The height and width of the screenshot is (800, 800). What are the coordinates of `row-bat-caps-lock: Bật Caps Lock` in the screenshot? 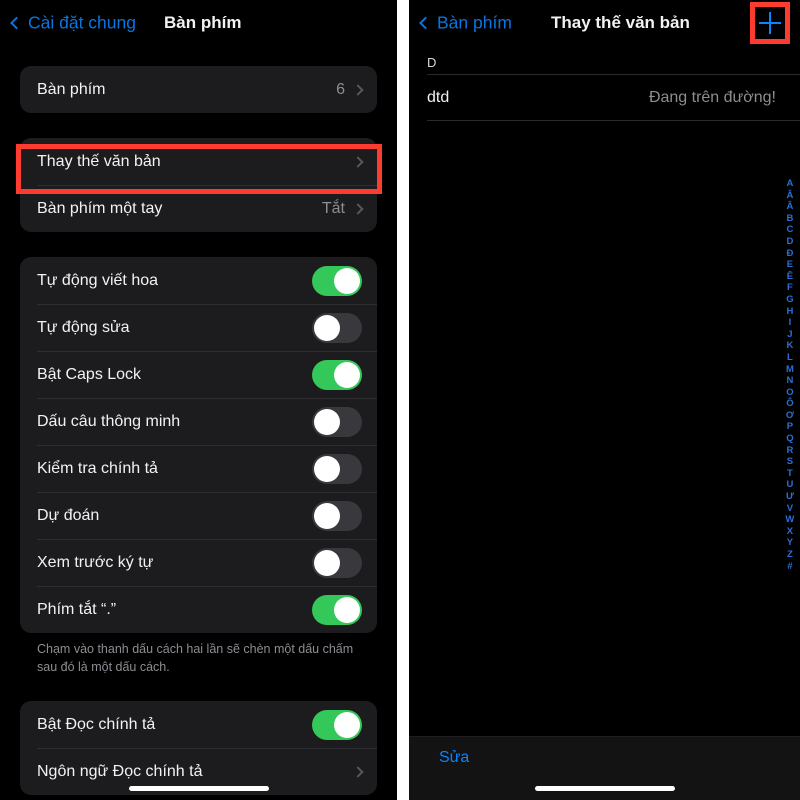 It's located at (198, 374).